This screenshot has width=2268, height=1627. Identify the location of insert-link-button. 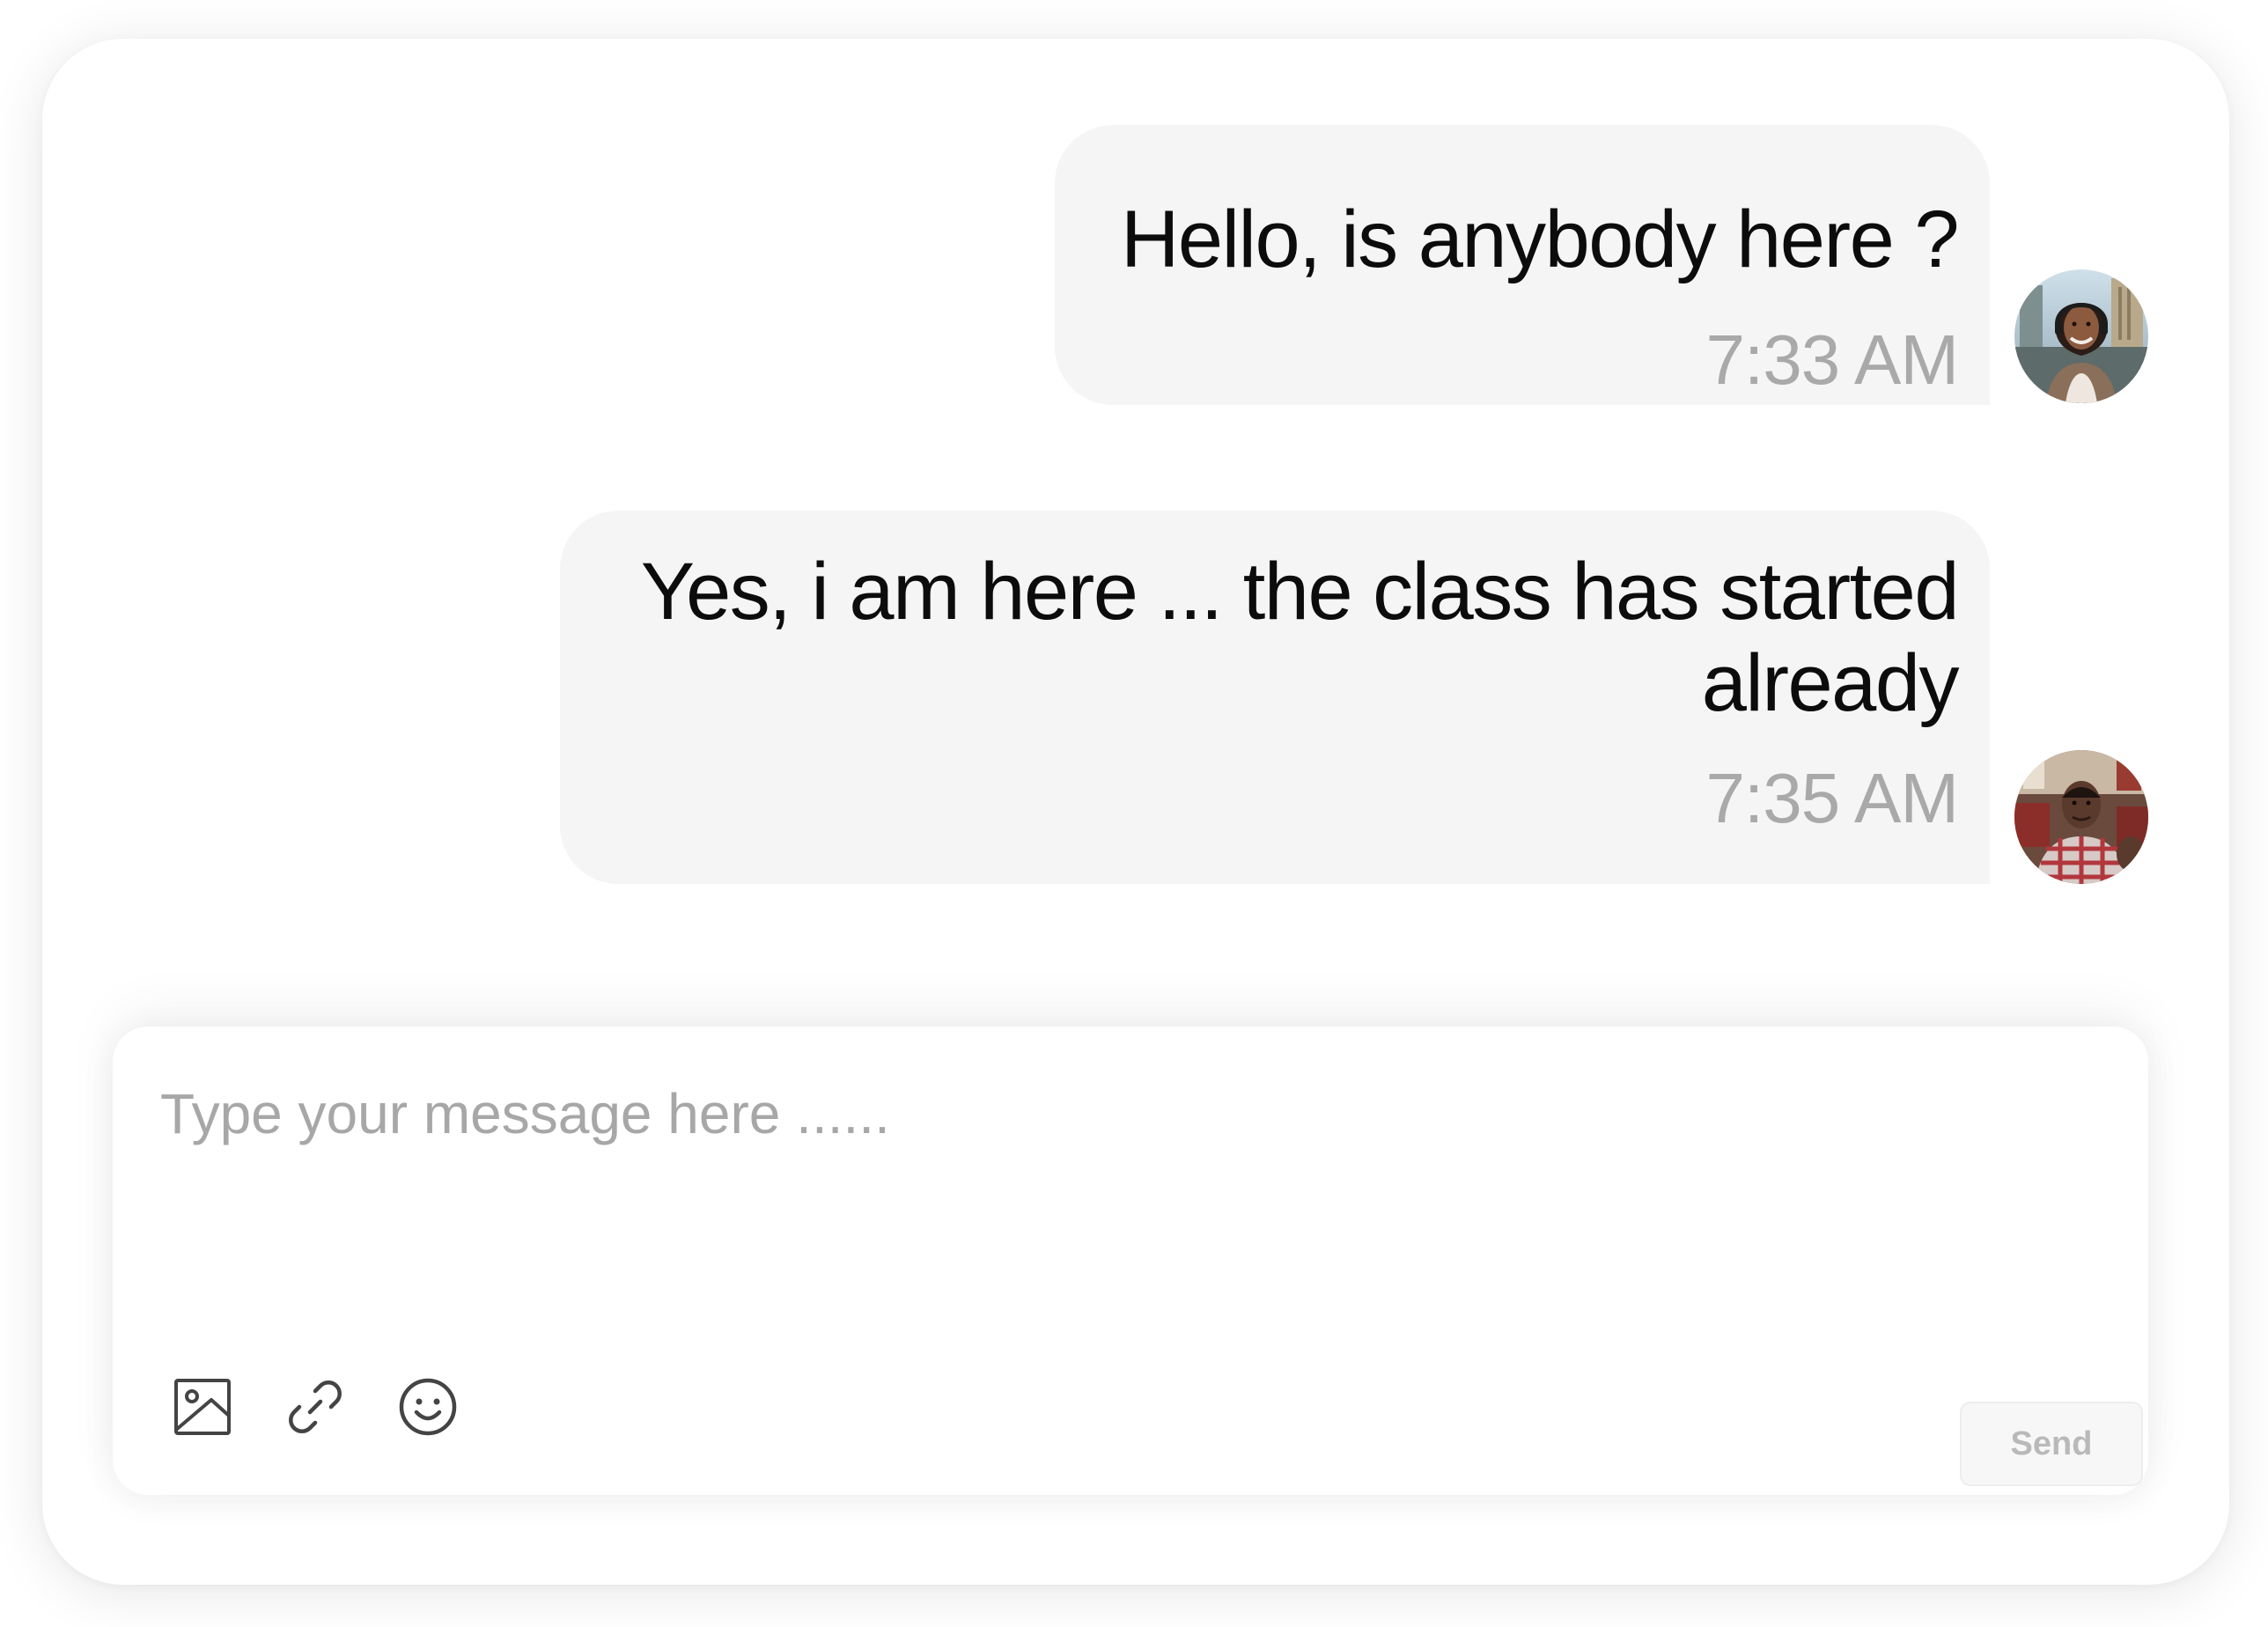
(315, 1407).